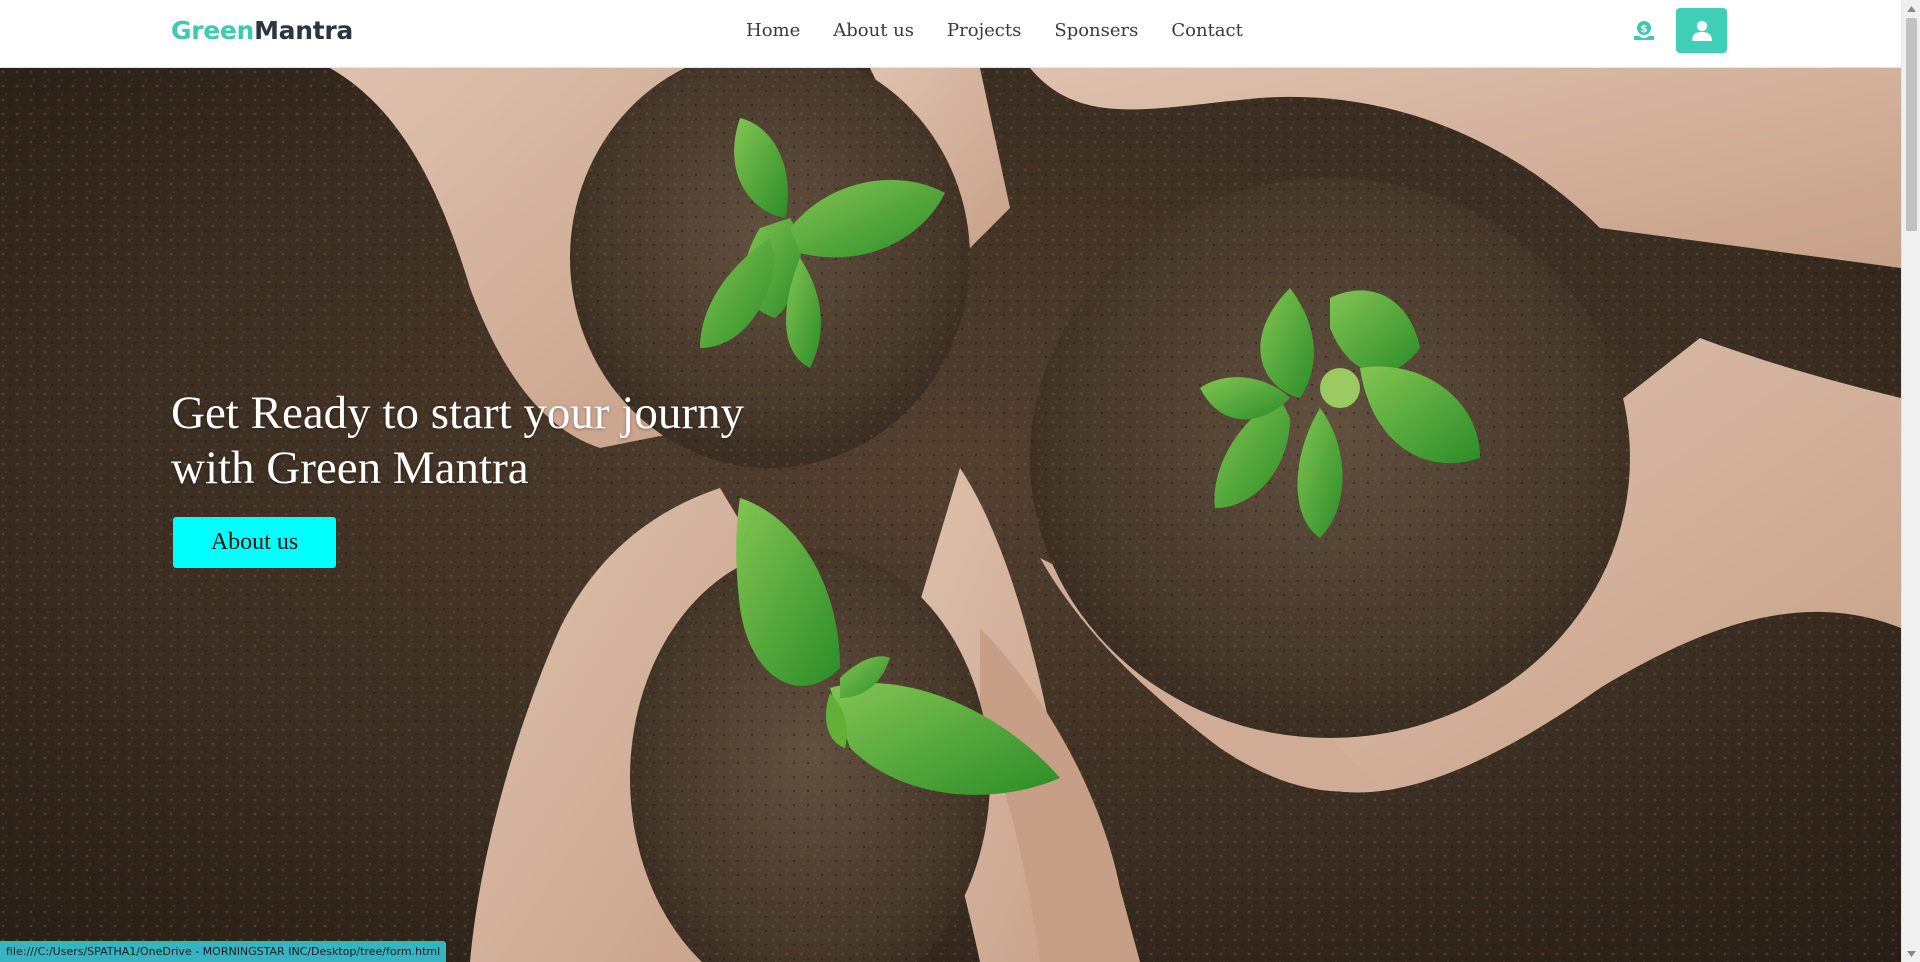  I want to click on nav-link-sponsers: Sponsers, so click(1096, 31).